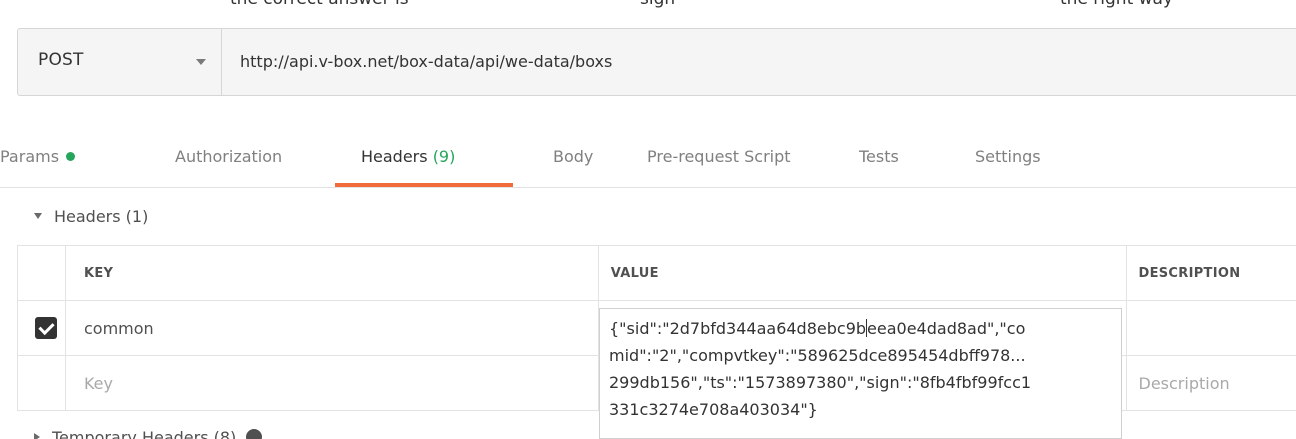  Describe the element at coordinates (331, 273) in the screenshot. I see `column-key: KEY` at that location.